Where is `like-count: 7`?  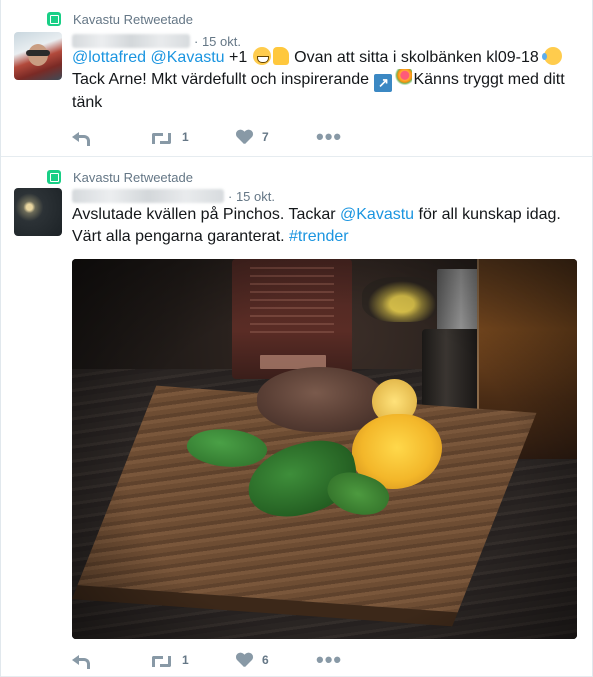
like-count: 7 is located at coordinates (266, 137).